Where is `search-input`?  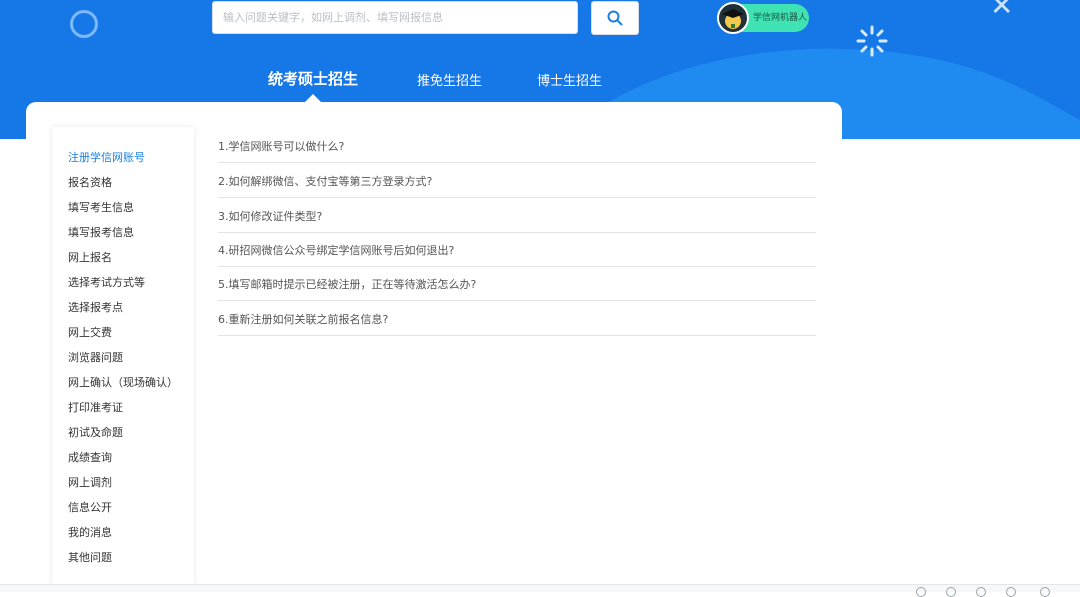 search-input is located at coordinates (395, 17).